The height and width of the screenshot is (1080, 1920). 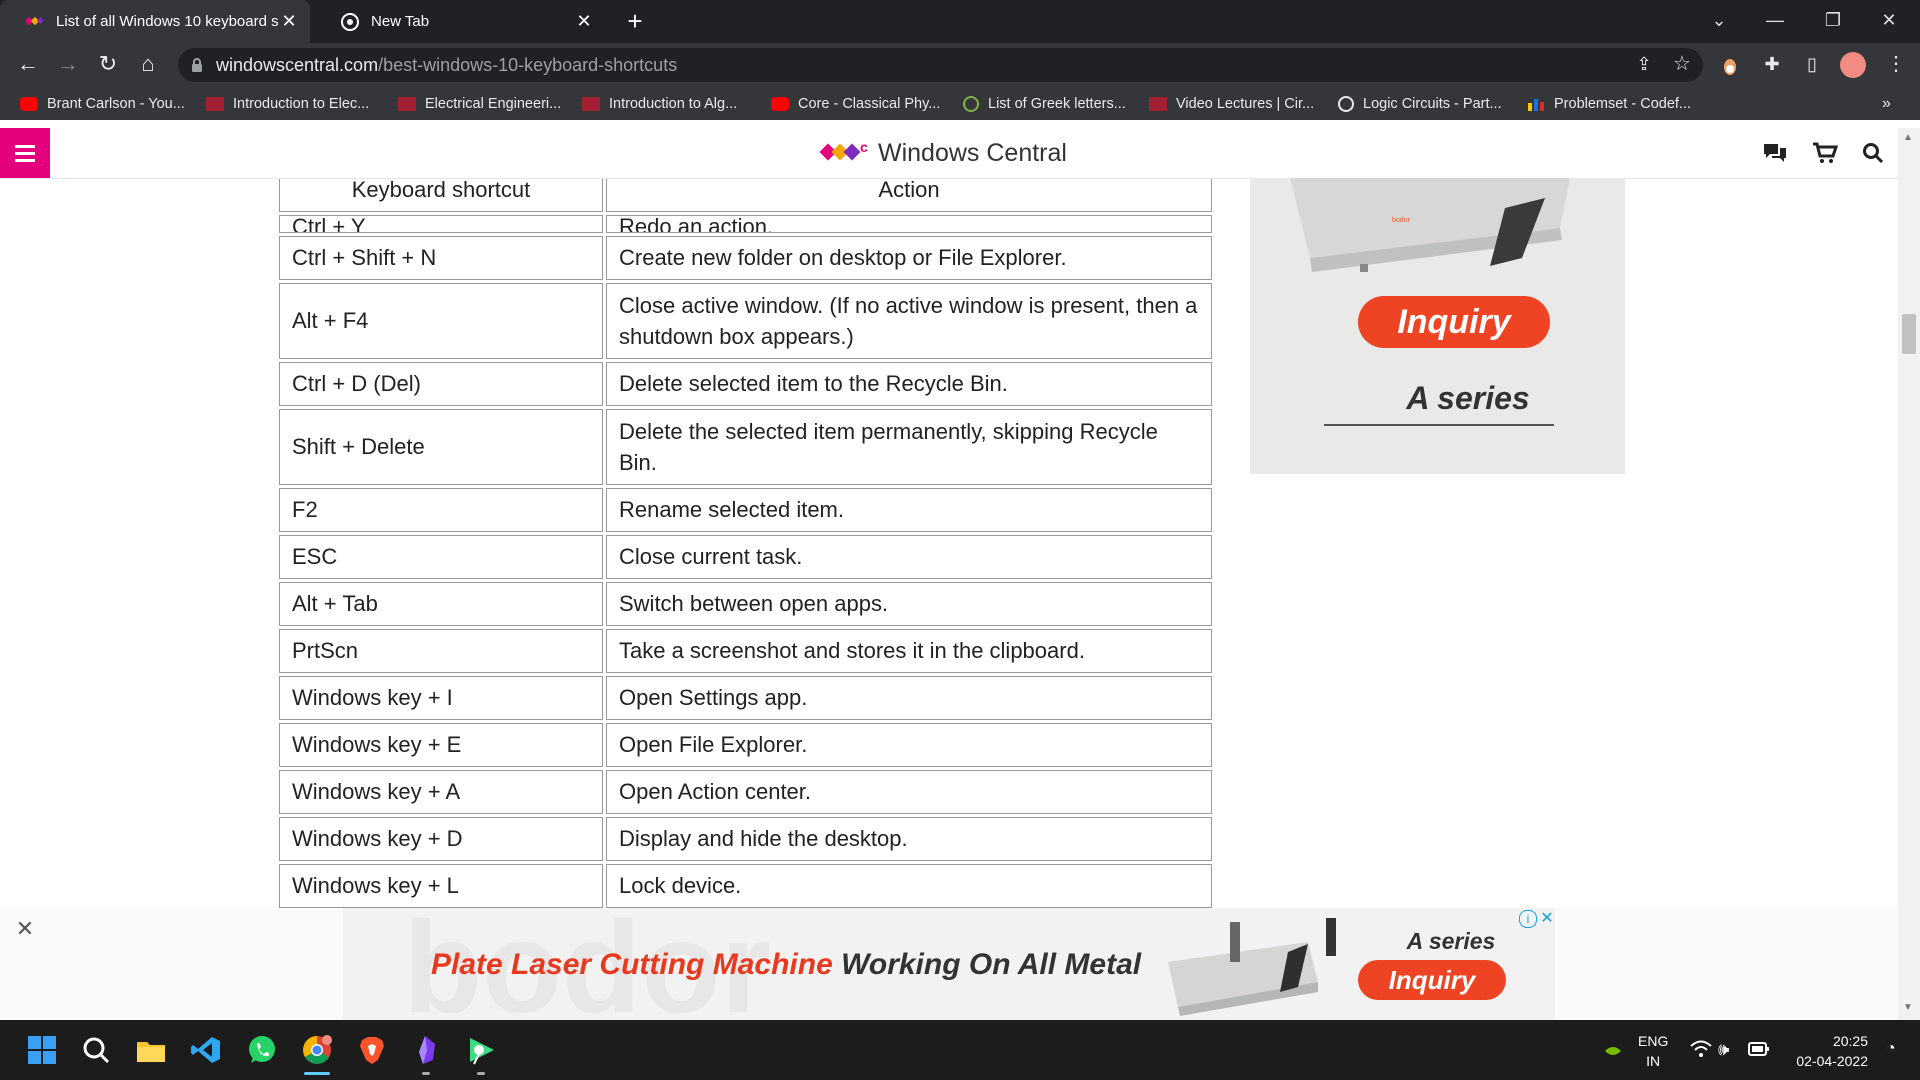 I want to click on minimize-button: —, so click(x=1775, y=20).